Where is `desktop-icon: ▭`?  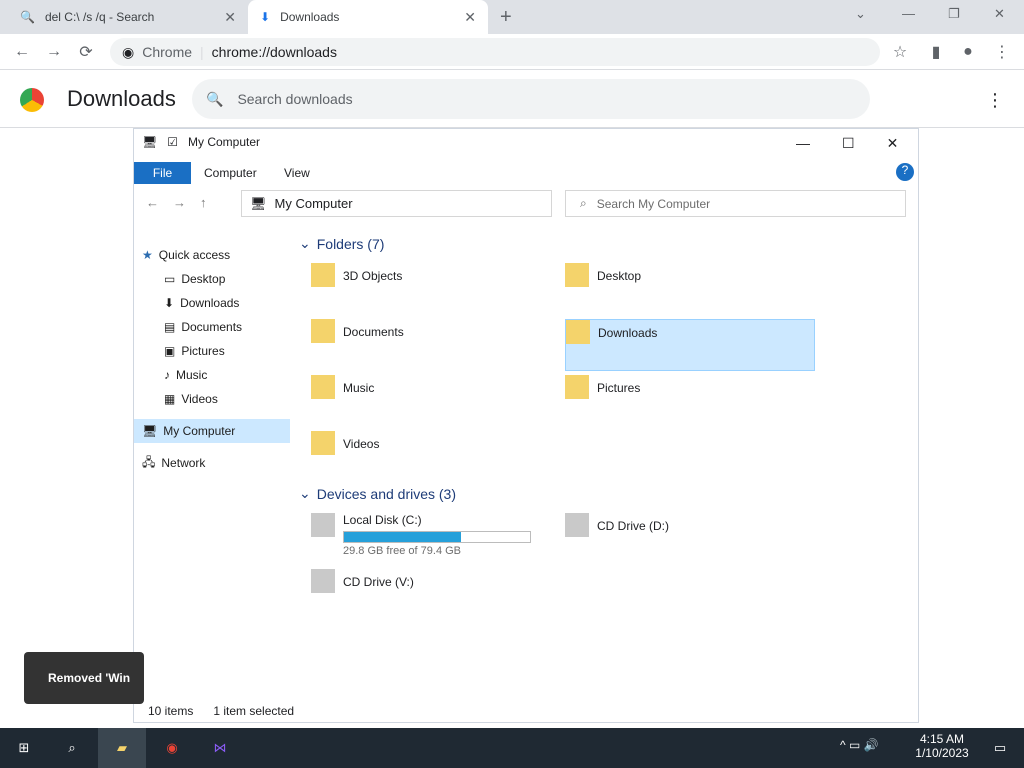 desktop-icon: ▭ is located at coordinates (170, 279).